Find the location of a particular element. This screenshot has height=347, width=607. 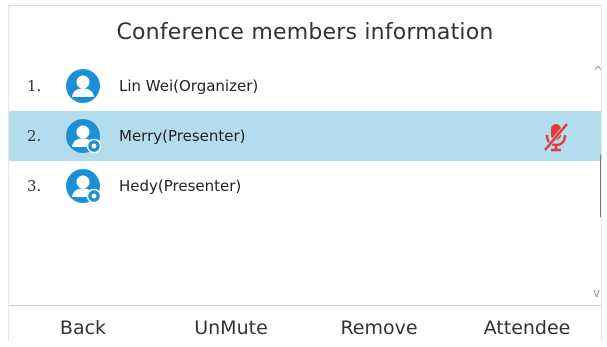

remove-softkey: Remove is located at coordinates (379, 324).